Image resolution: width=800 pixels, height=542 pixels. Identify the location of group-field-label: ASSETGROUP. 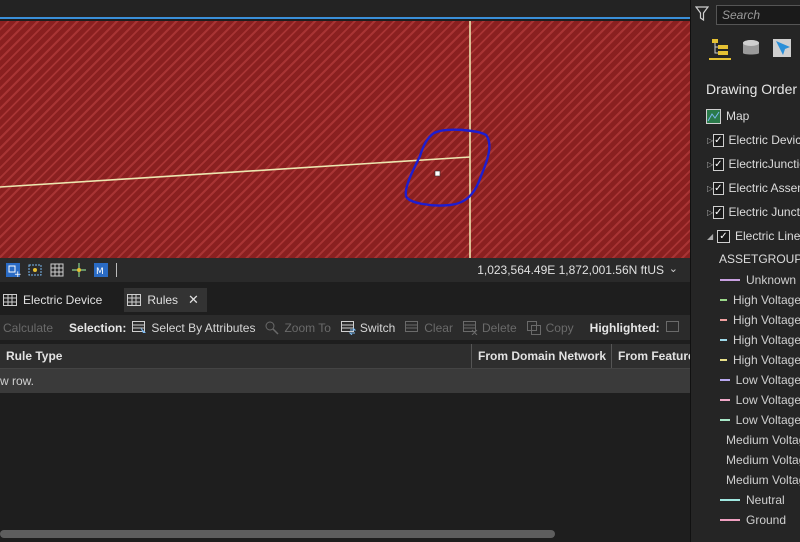
(745, 259).